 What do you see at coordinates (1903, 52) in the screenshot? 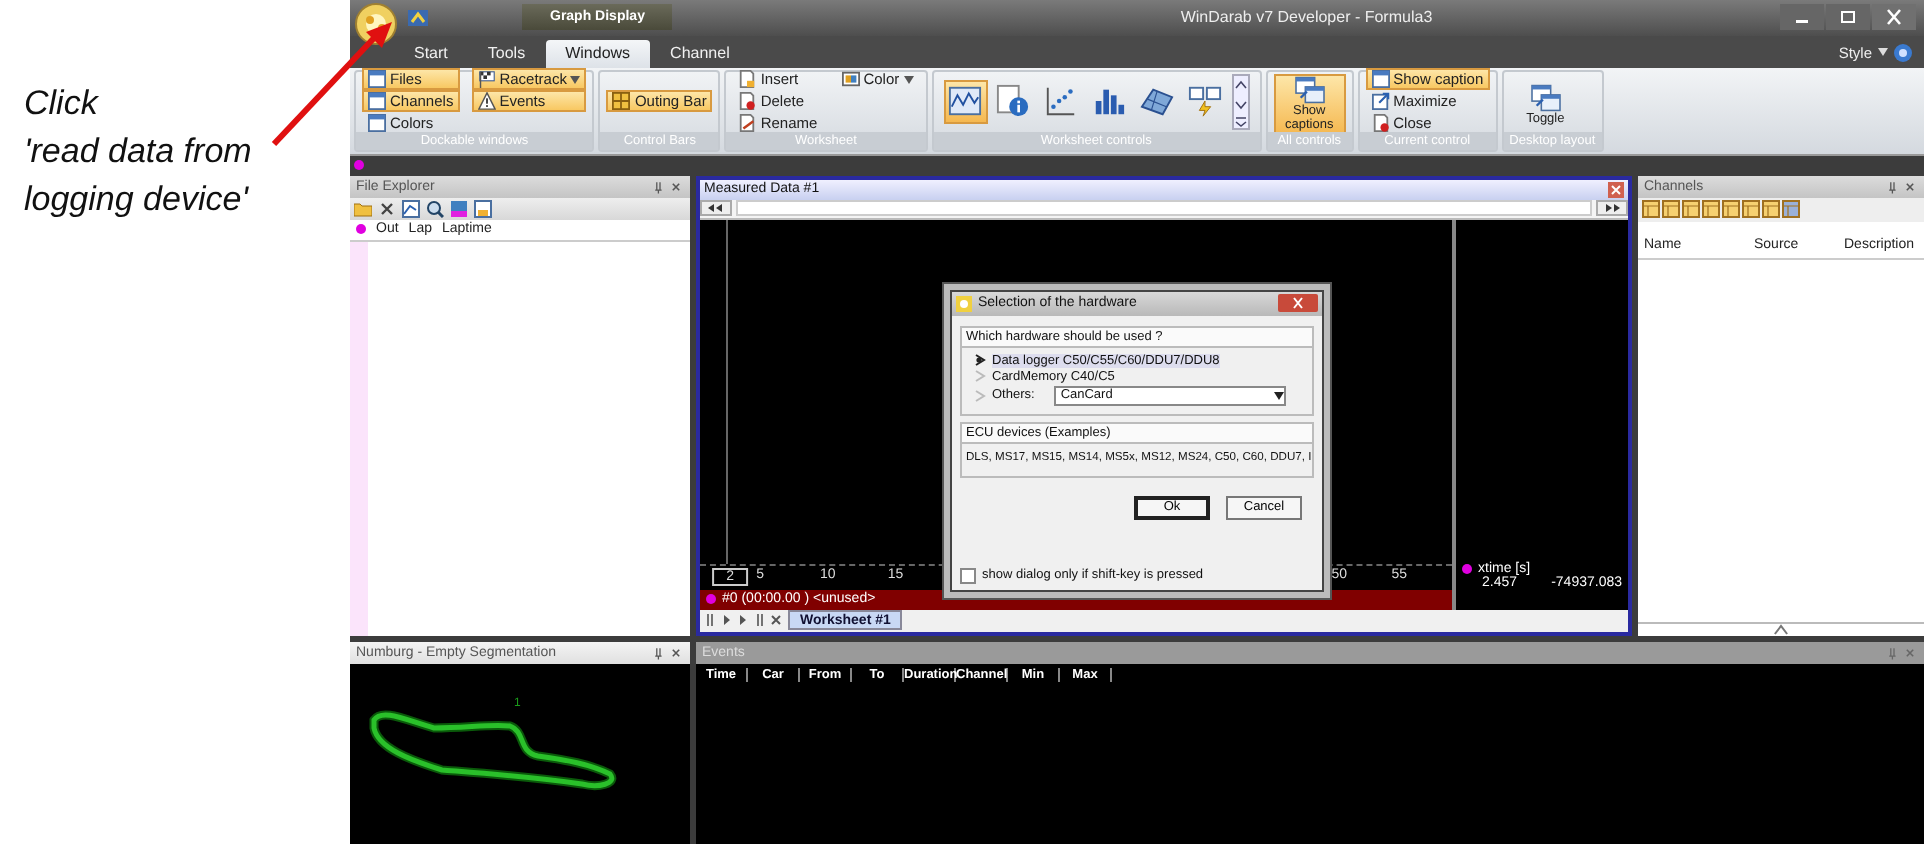
I see `help-icon` at bounding box center [1903, 52].